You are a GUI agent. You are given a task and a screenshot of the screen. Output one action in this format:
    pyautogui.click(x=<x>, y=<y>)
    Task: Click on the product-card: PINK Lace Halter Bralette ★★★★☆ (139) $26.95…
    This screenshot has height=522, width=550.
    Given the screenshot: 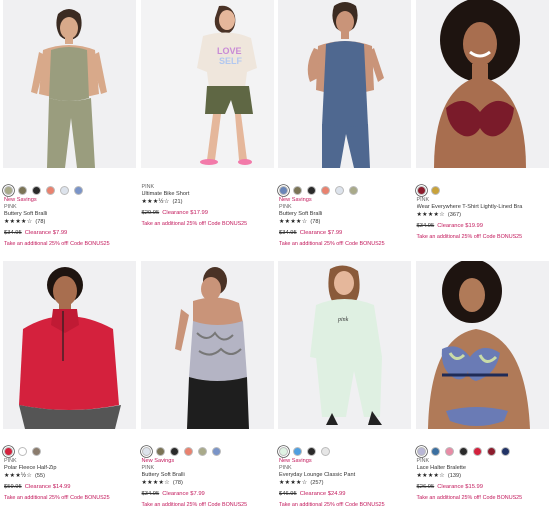 What is the action you would take?
    pyautogui.click(x=481, y=391)
    